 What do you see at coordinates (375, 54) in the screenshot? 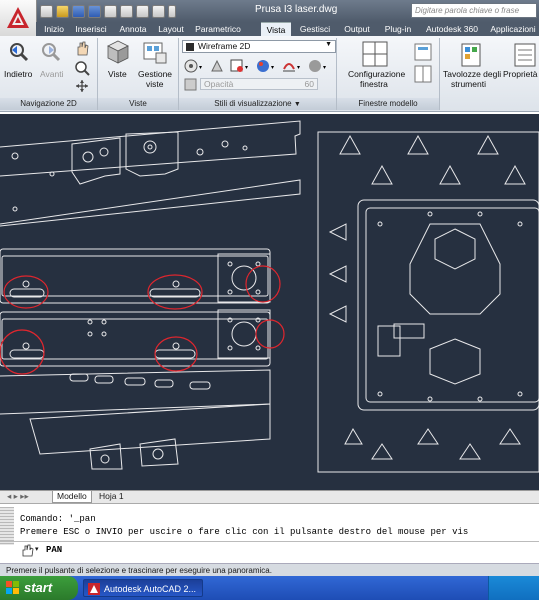
I see `viewport-config-icon` at bounding box center [375, 54].